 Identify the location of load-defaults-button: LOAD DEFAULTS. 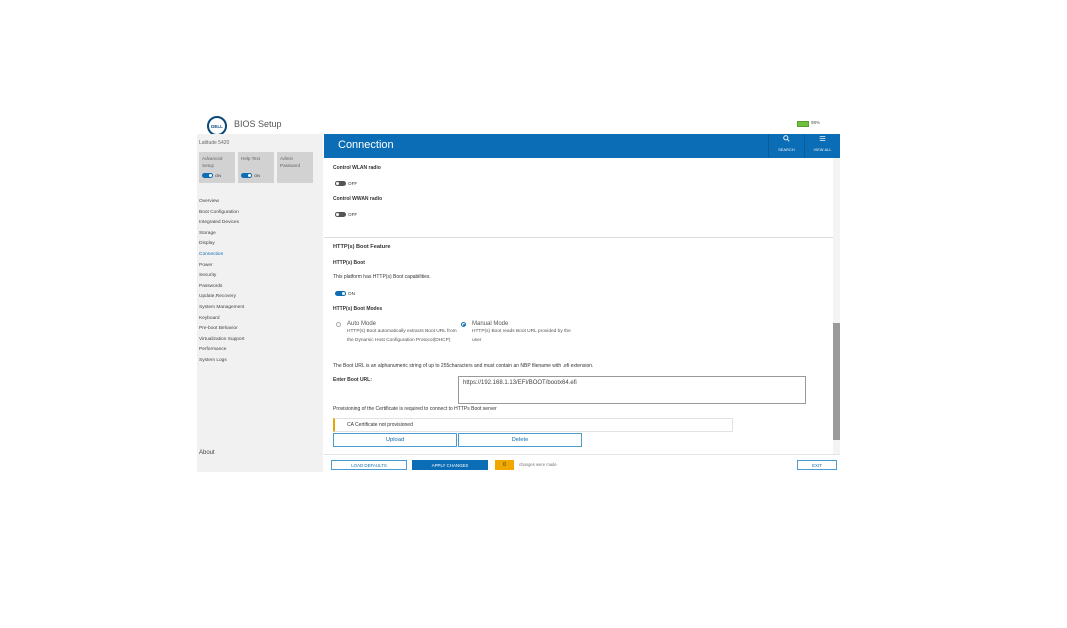
(369, 465).